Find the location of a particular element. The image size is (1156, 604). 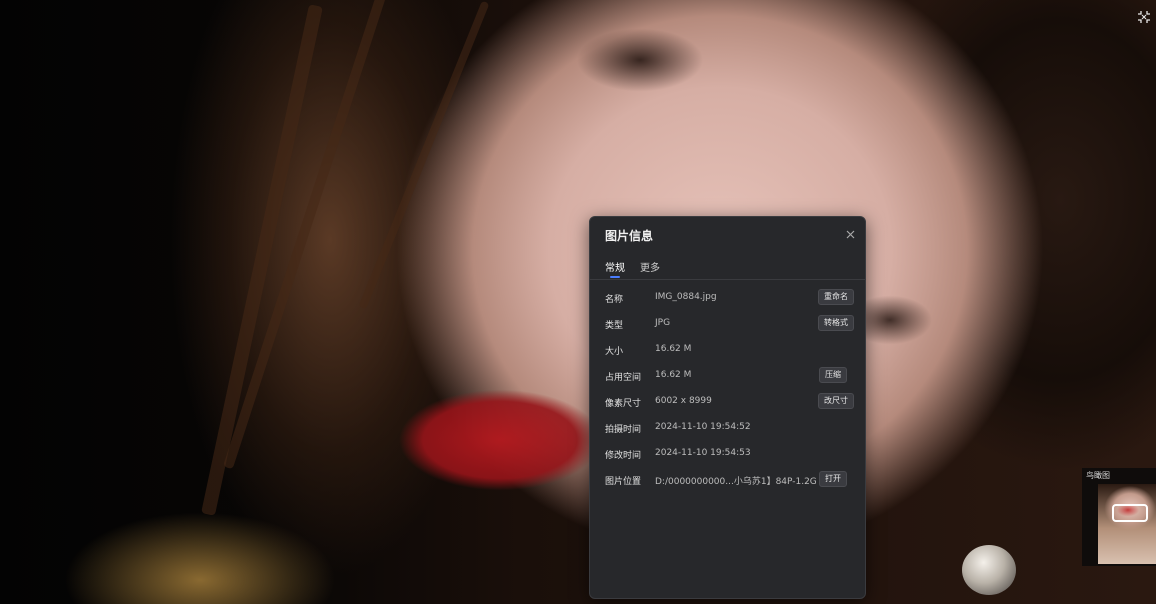

close-icon is located at coordinates (850, 234).